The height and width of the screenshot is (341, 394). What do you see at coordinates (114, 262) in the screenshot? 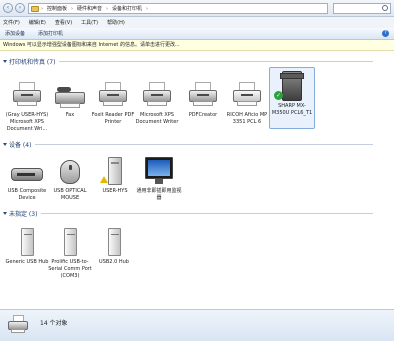
I see `device-label: USB2.0 Hub` at bounding box center [114, 262].